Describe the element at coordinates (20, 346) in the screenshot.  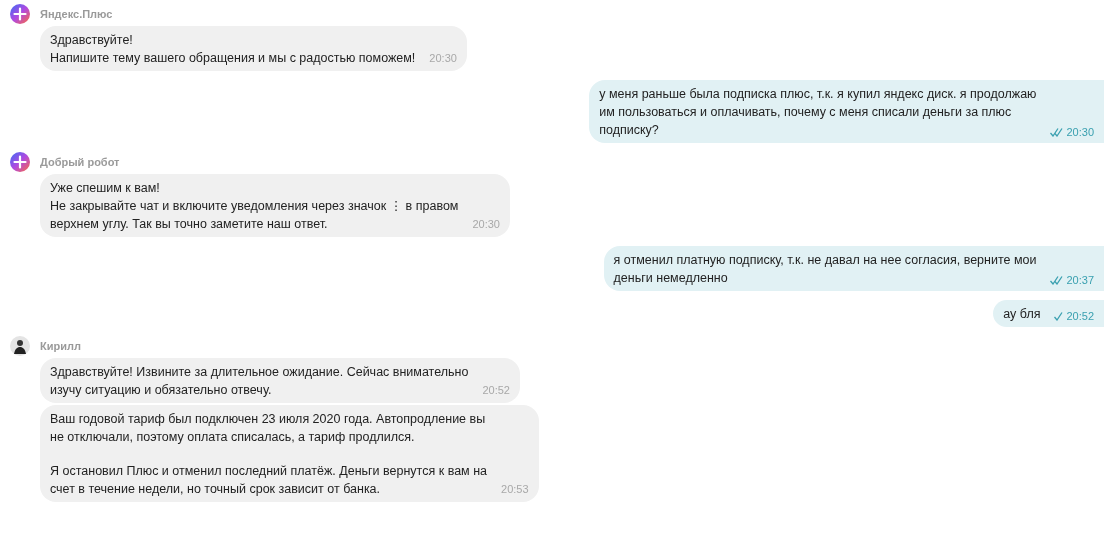
I see `avatar-icon` at that location.